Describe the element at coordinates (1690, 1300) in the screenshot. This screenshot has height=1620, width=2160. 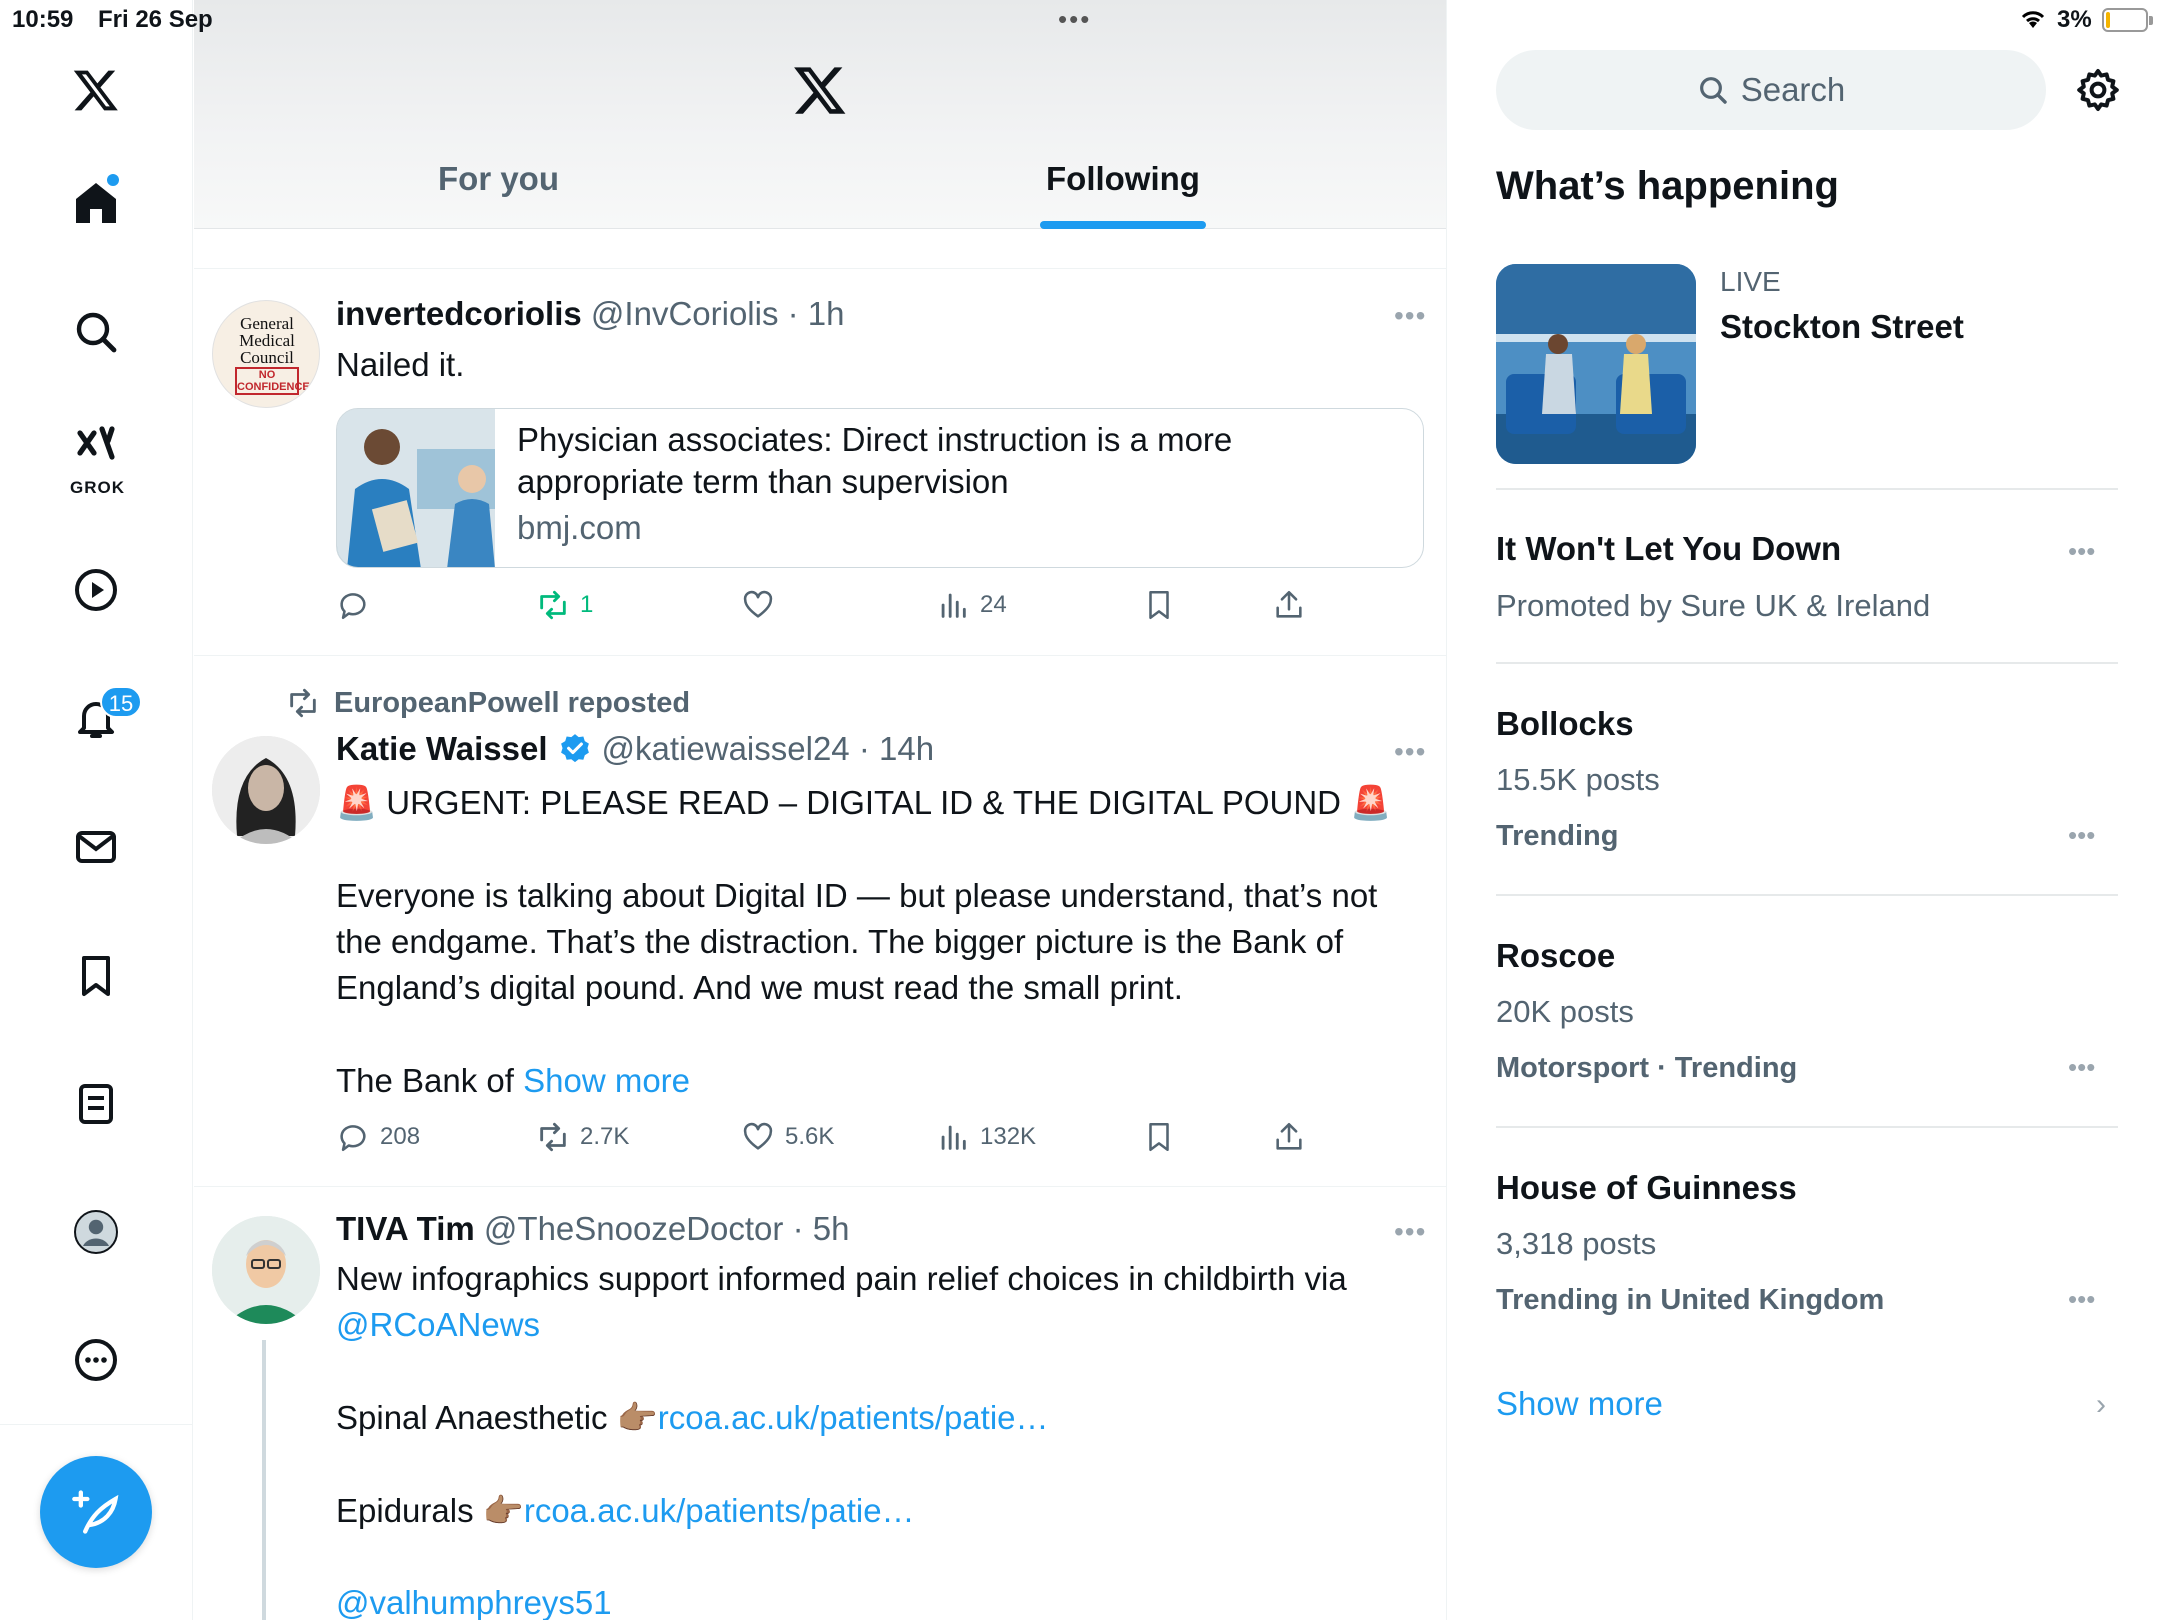
I see `trend-context: Trending in United Kingdom` at that location.